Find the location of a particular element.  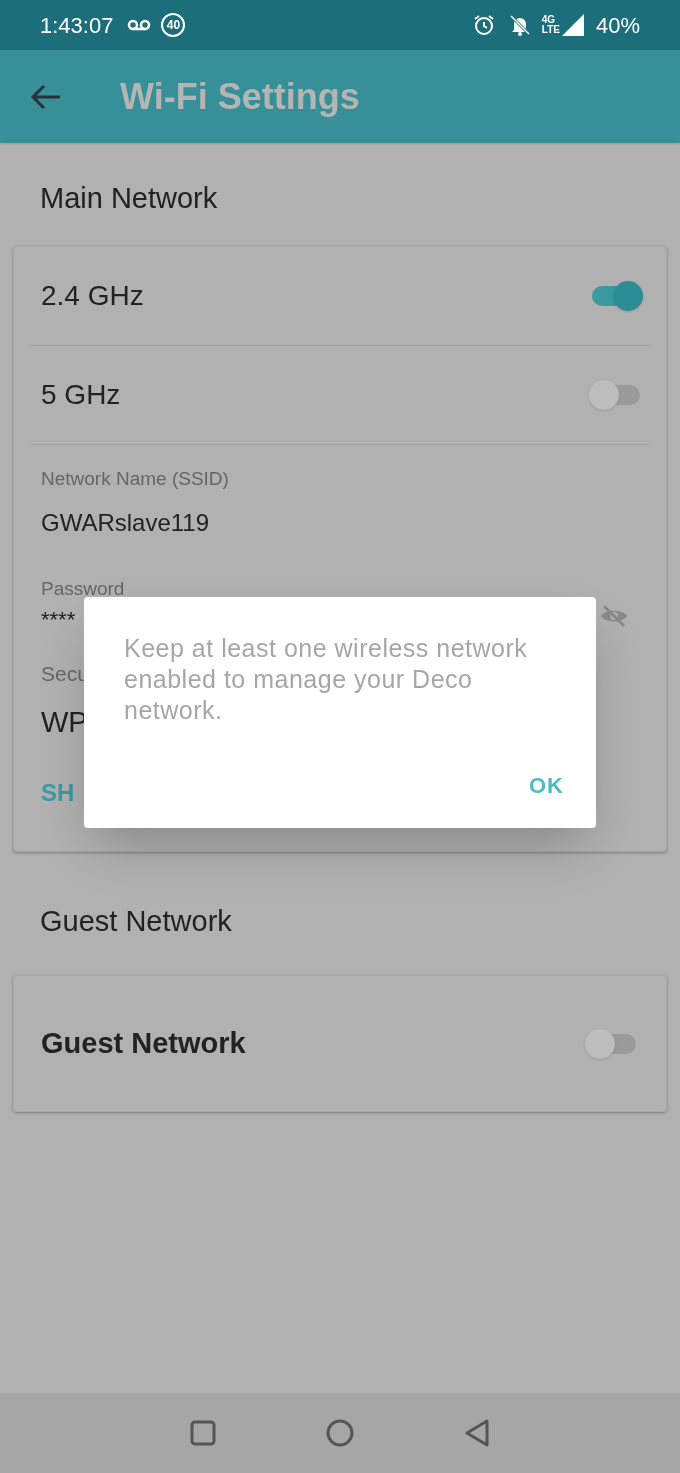

data-badge: 40 is located at coordinates (173, 25).